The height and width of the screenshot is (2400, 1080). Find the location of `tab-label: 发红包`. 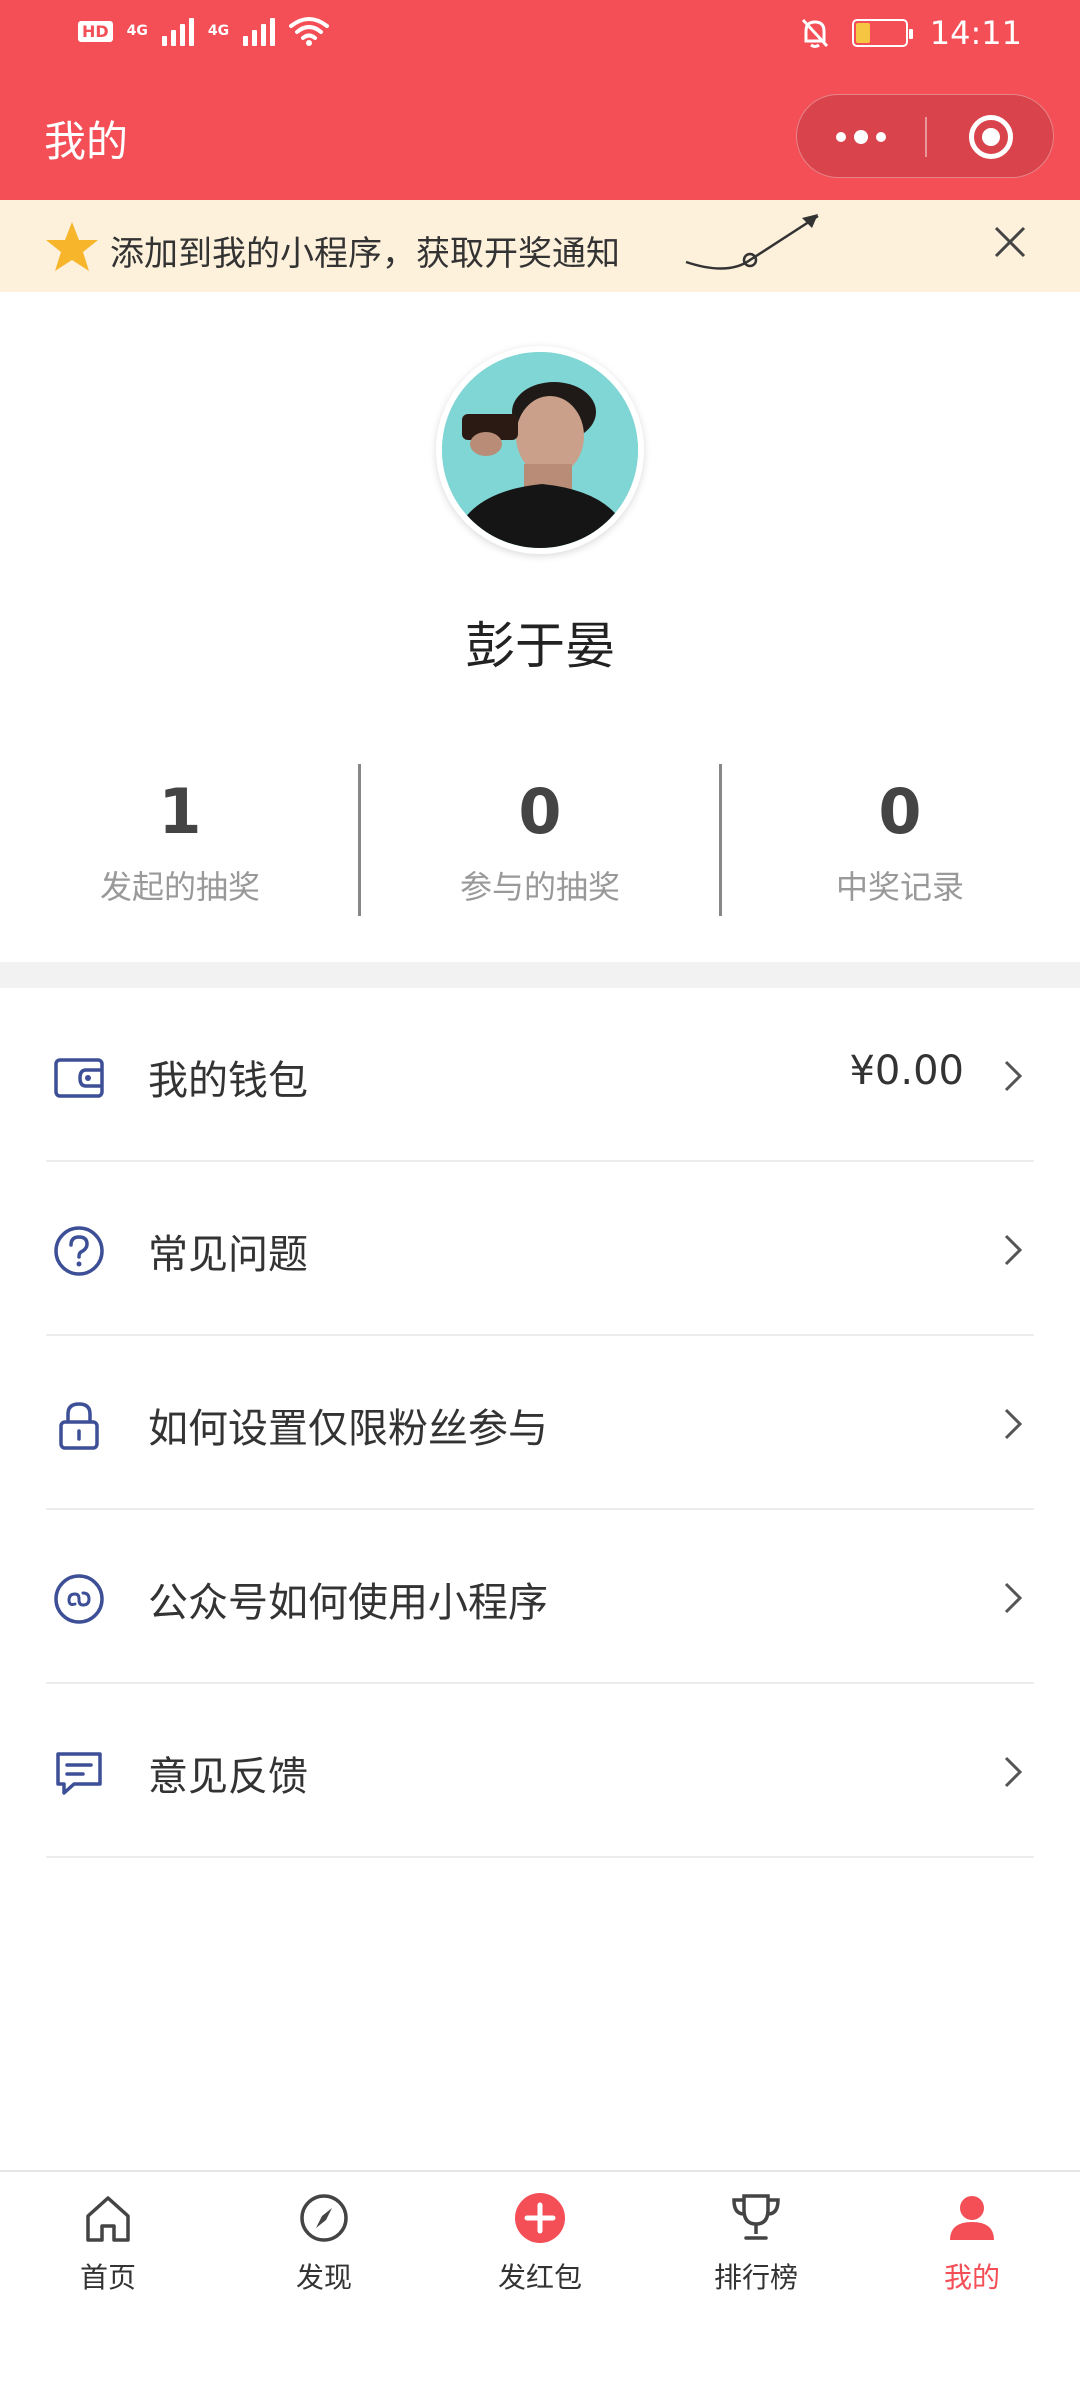

tab-label: 发红包 is located at coordinates (539, 2277).